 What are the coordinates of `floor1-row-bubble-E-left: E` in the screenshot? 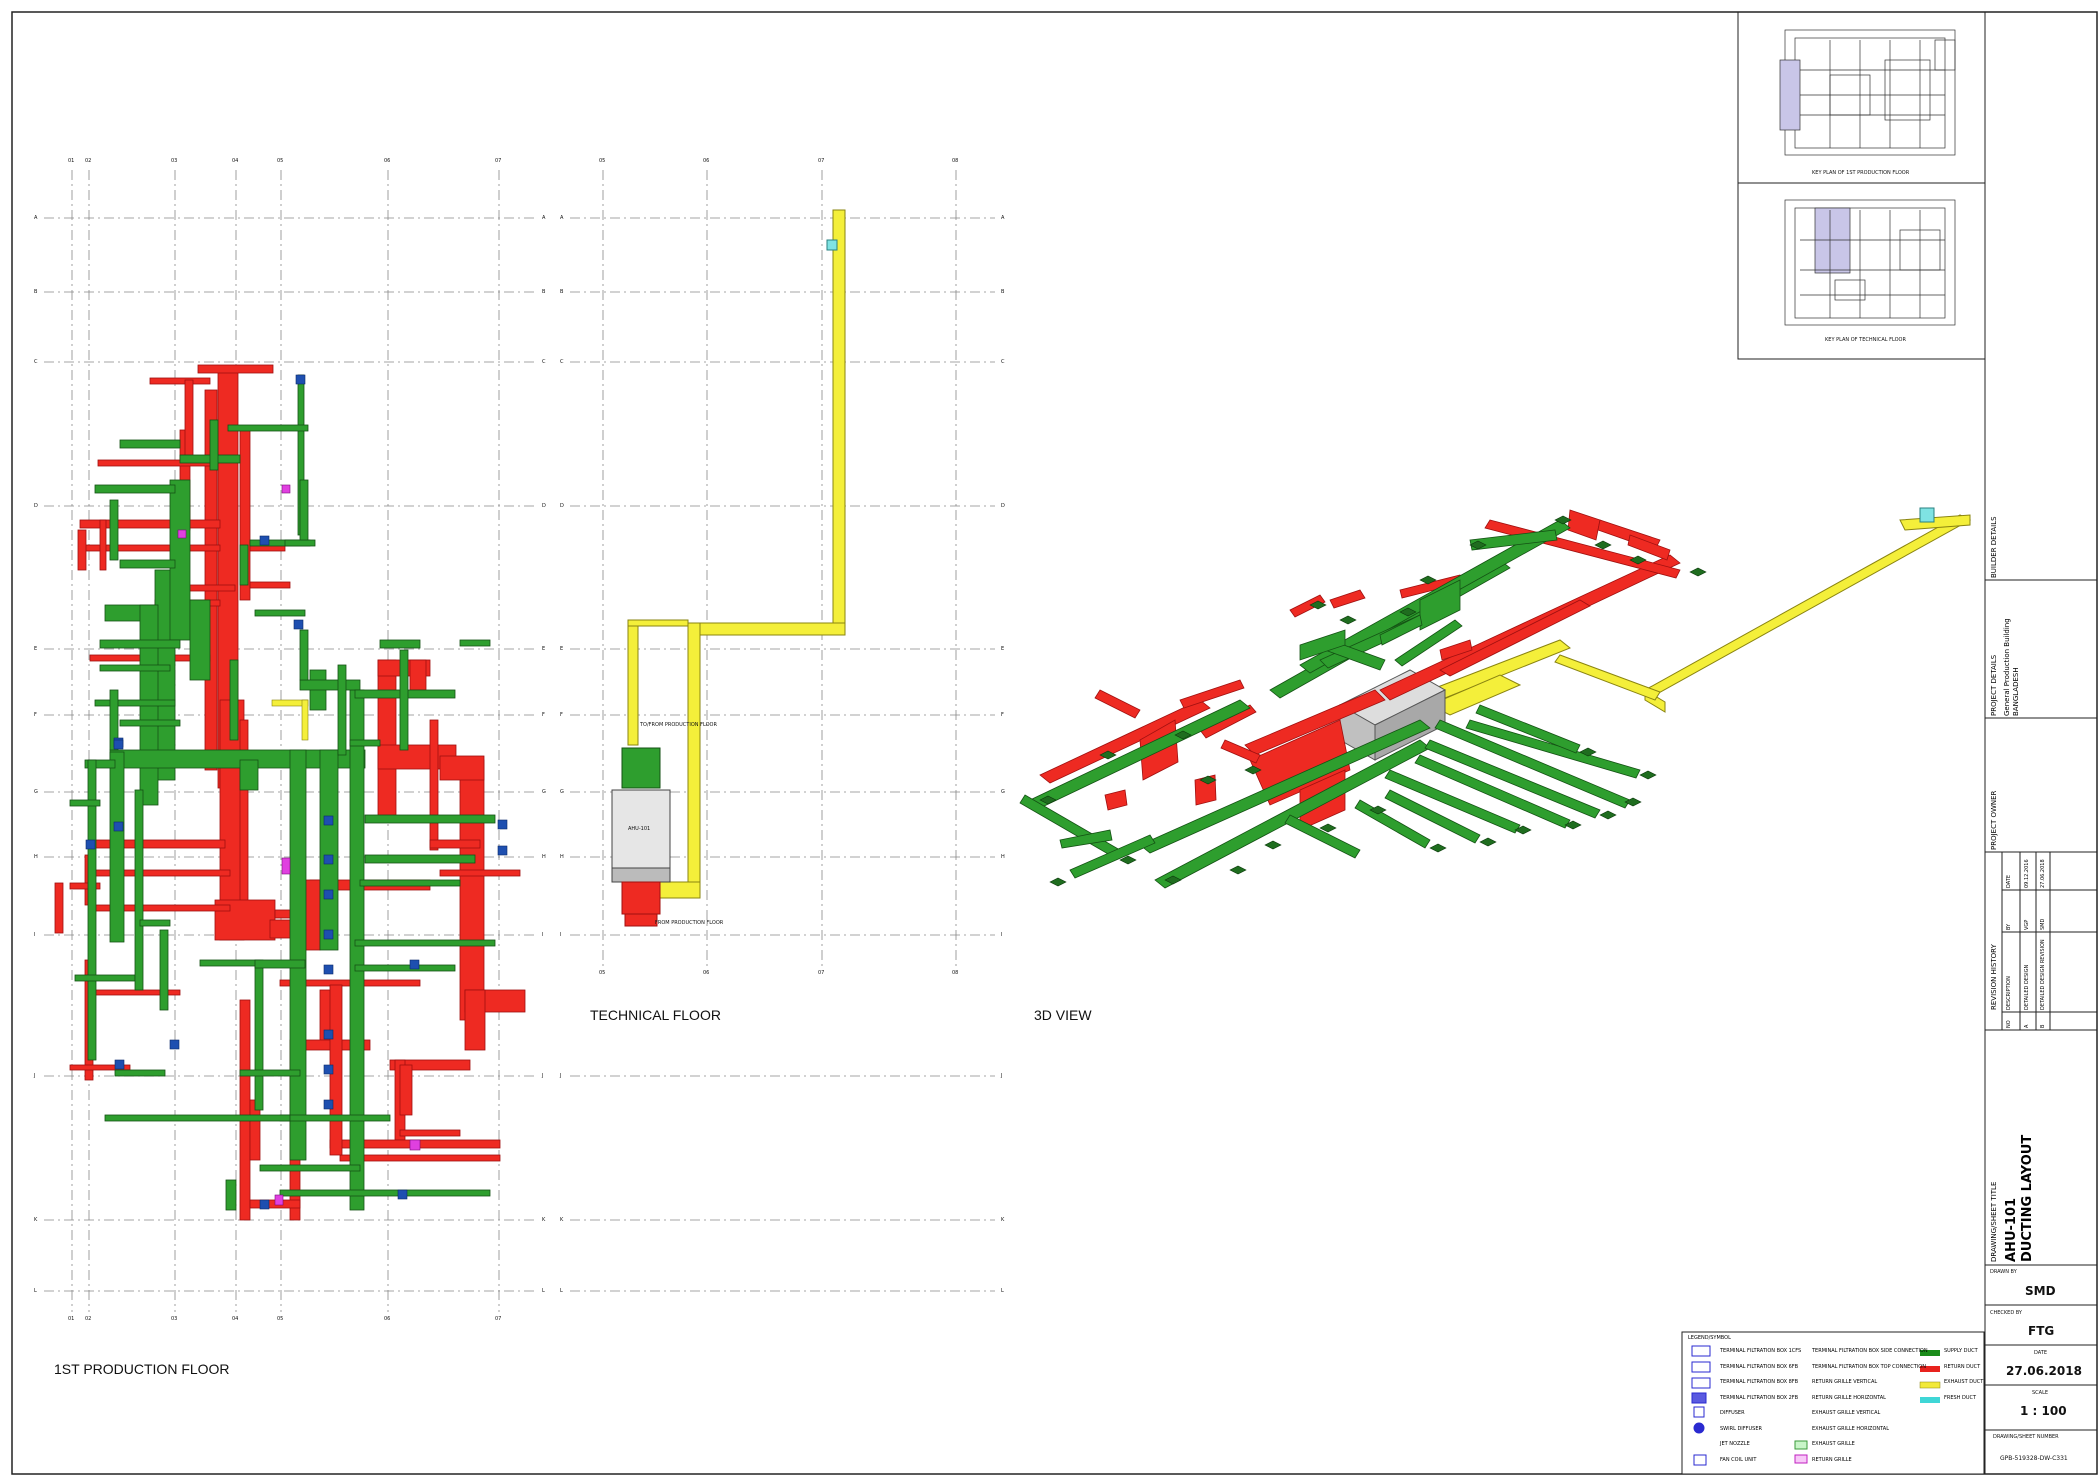 It's located at (36, 649).